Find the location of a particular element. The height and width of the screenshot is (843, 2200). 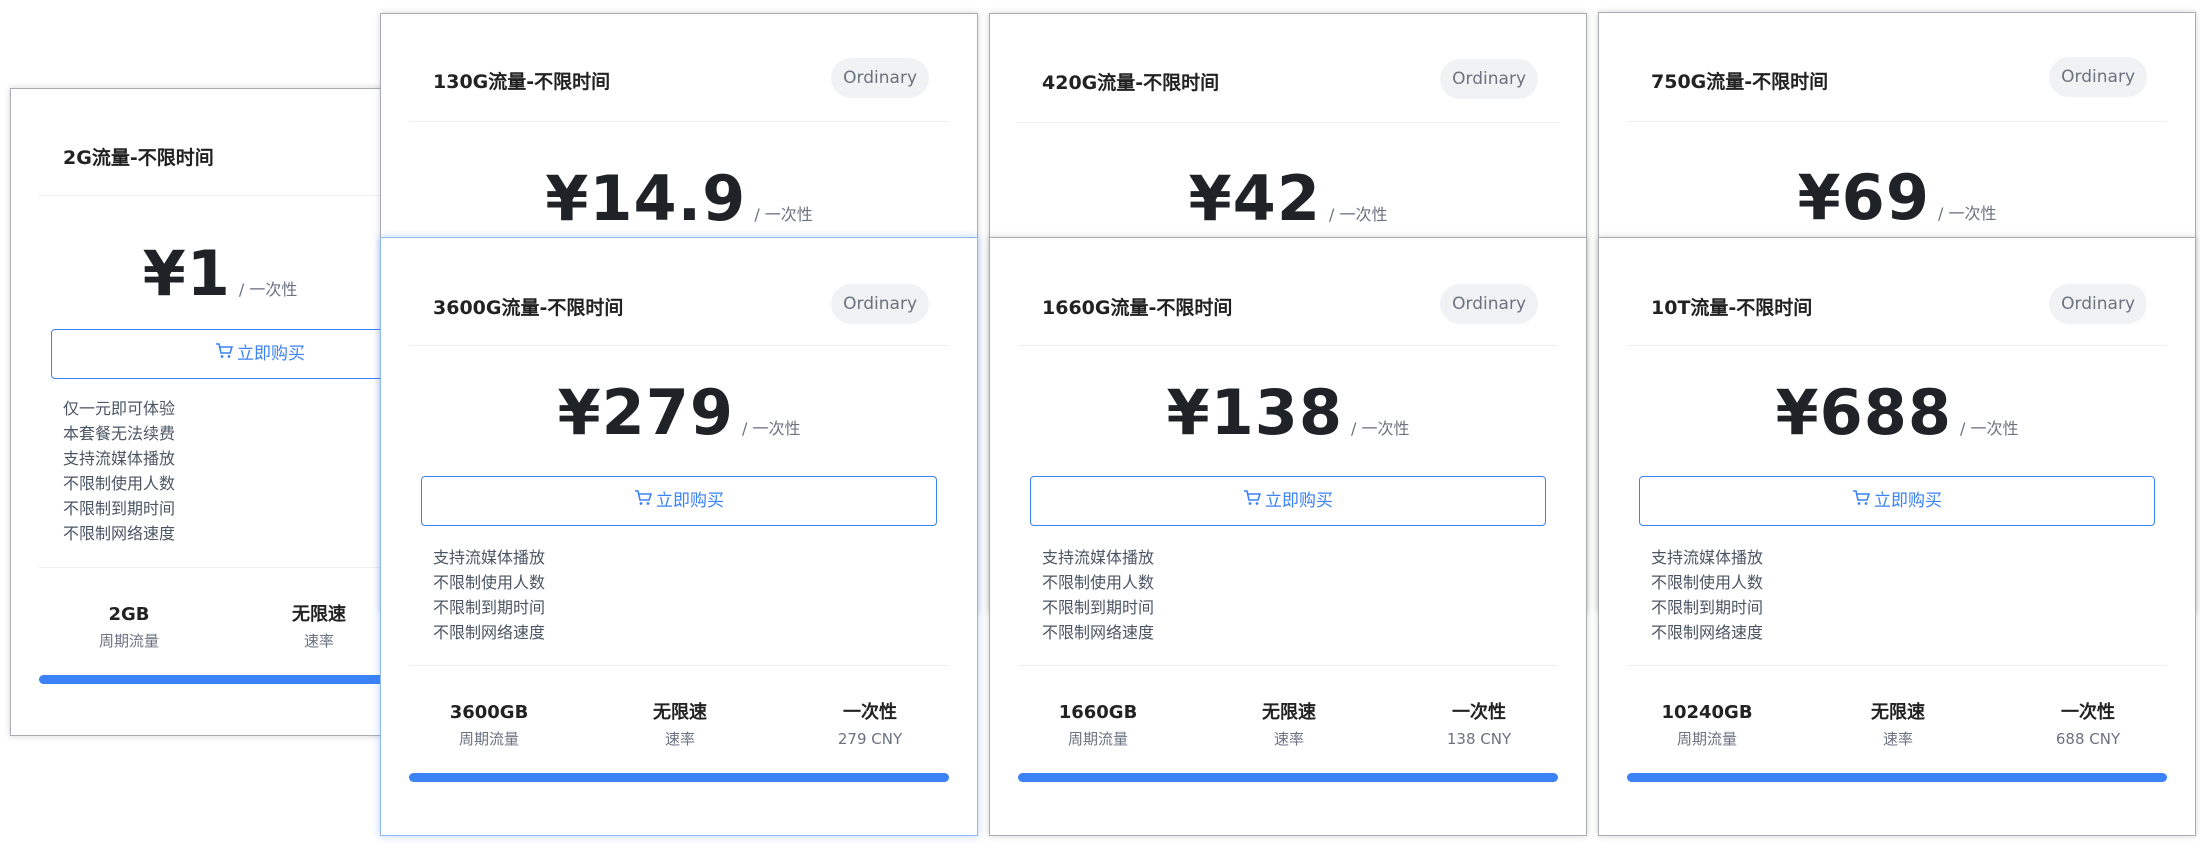

plan-price: ¥42 is located at coordinates (1254, 198).